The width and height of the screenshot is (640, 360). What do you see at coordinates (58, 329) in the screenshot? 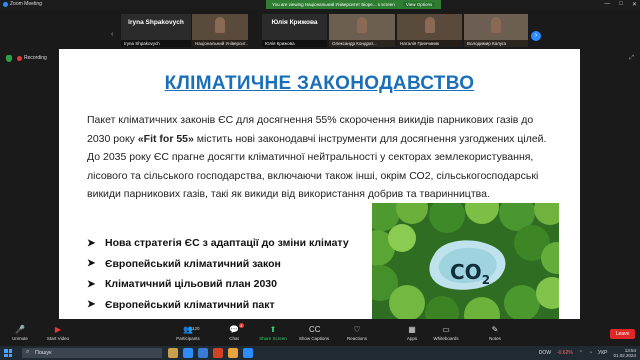
I see `video-off-icon: ▶` at bounding box center [58, 329].